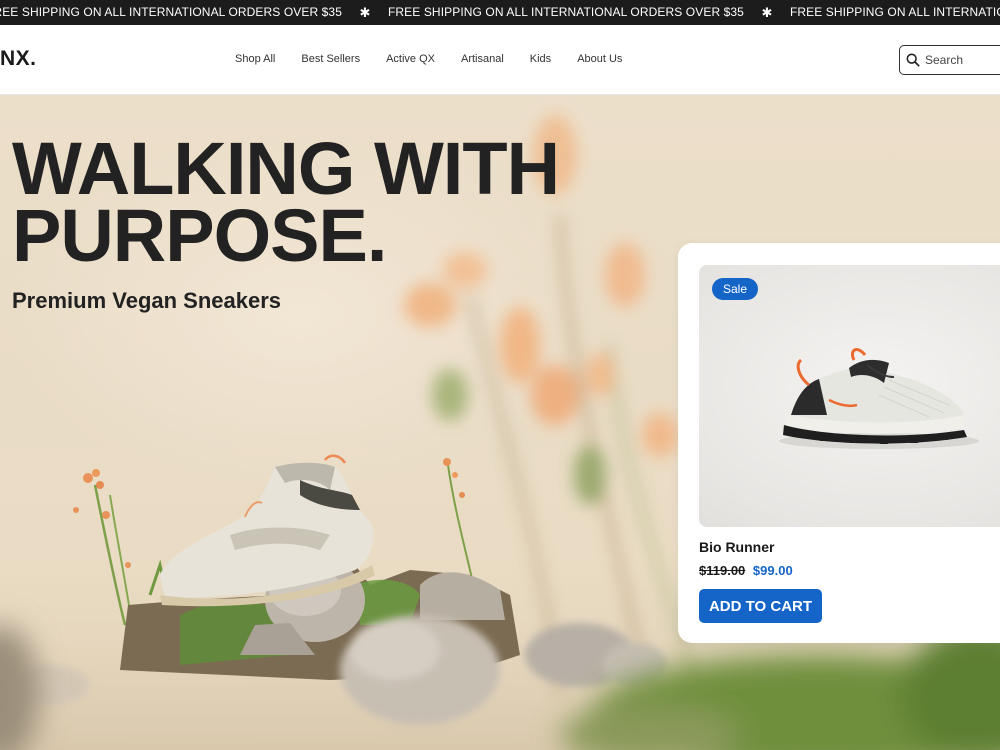  I want to click on nav-active-qx: Active QX, so click(410, 59).